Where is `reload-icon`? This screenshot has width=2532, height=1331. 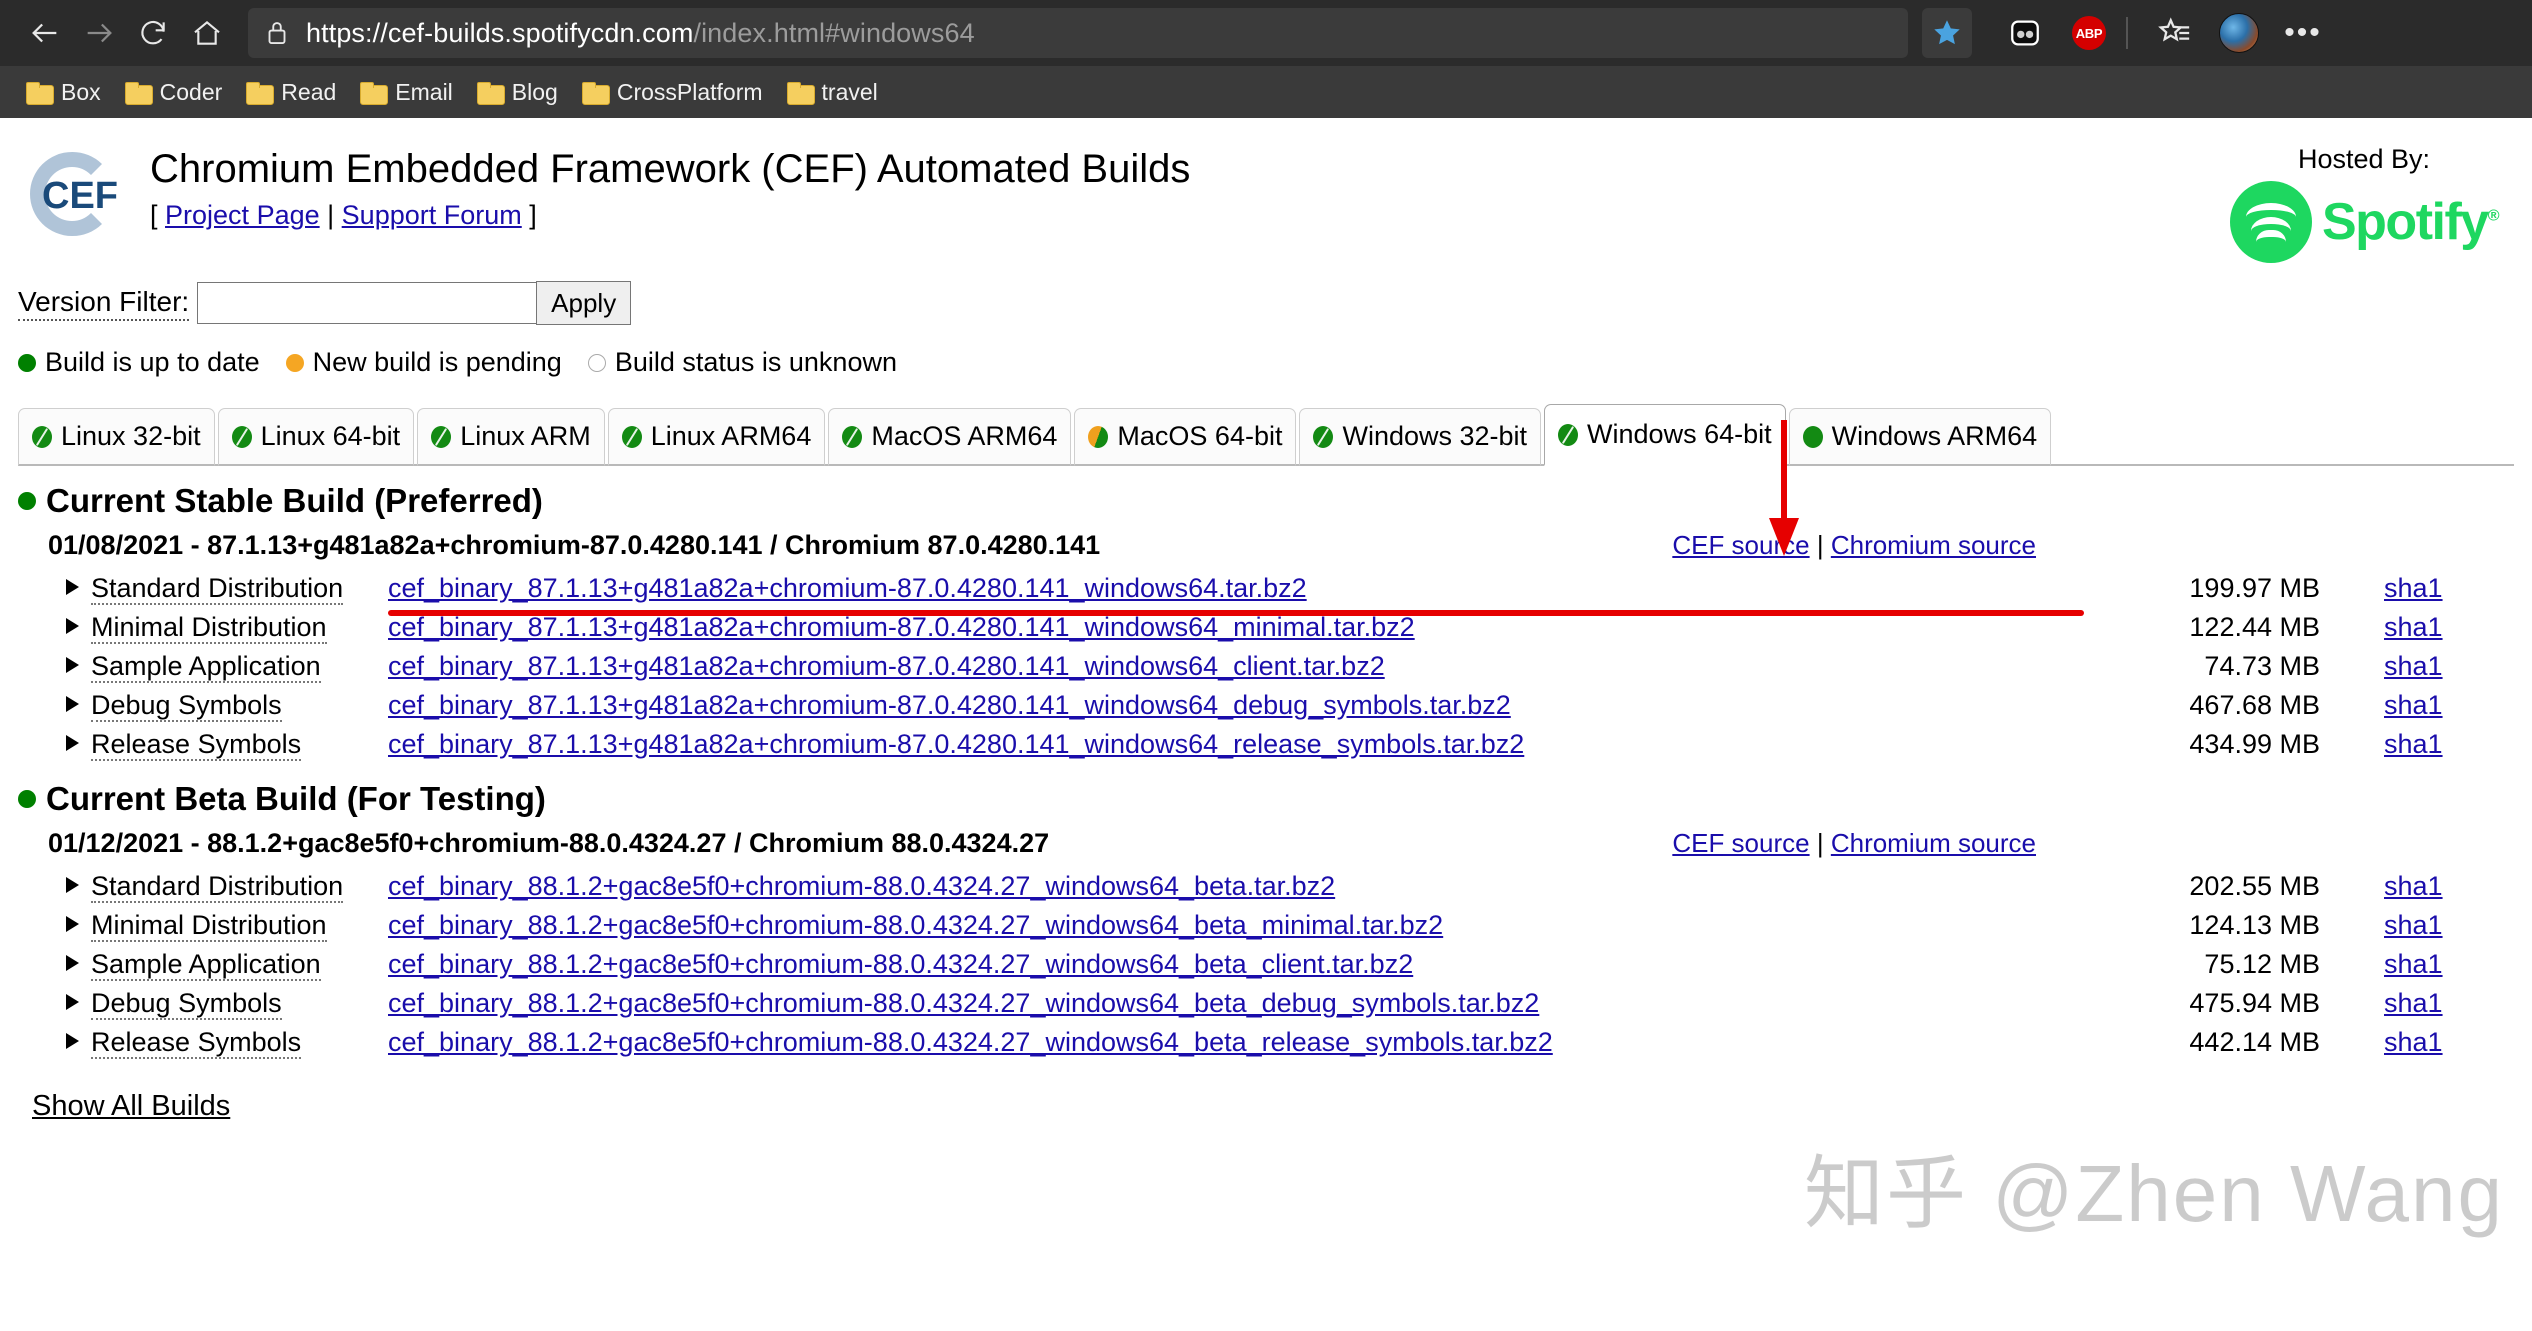 reload-icon is located at coordinates (153, 32).